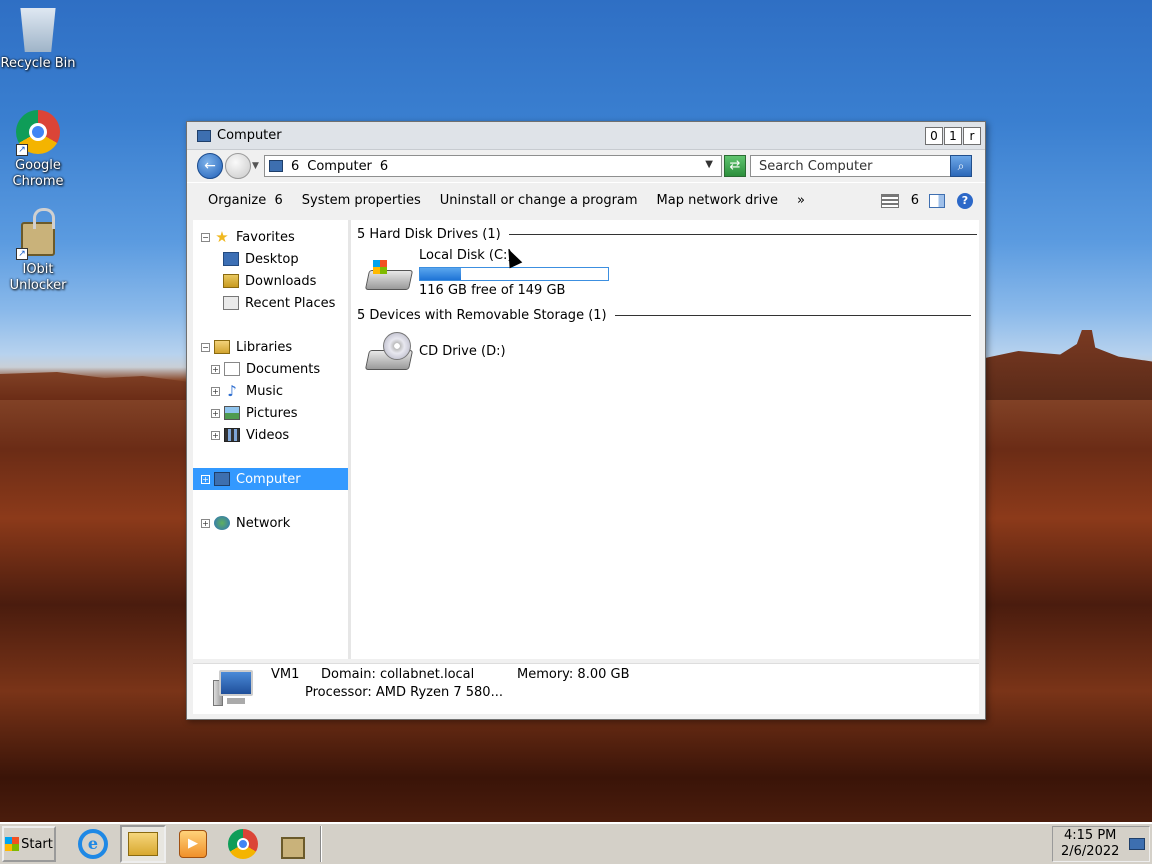  Describe the element at coordinates (38, 251) in the screenshot. I see `desktop-icon-iobit-unlocker: ↗ IObit Unlocker` at that location.